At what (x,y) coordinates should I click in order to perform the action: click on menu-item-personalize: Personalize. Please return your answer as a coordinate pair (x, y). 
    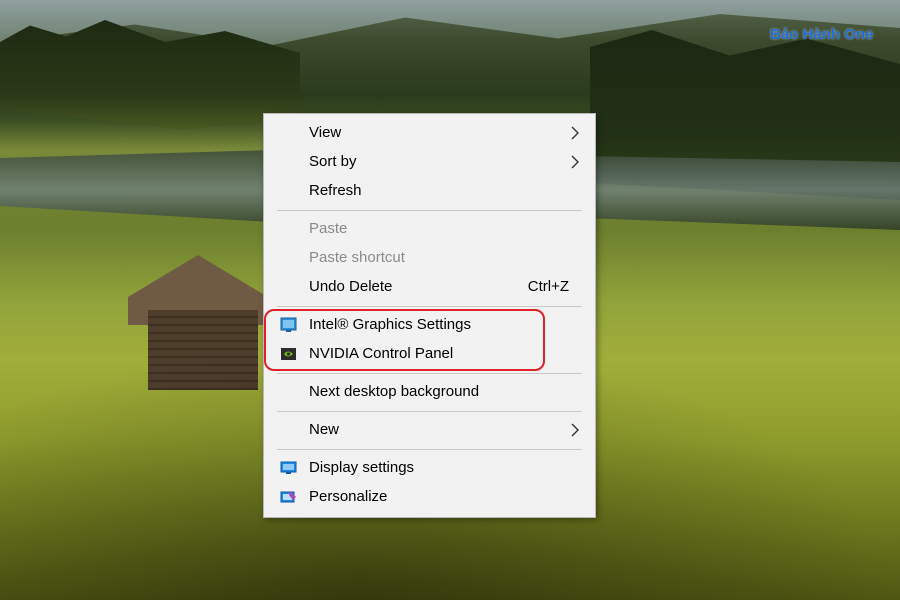
    Looking at the image, I should click on (429, 496).